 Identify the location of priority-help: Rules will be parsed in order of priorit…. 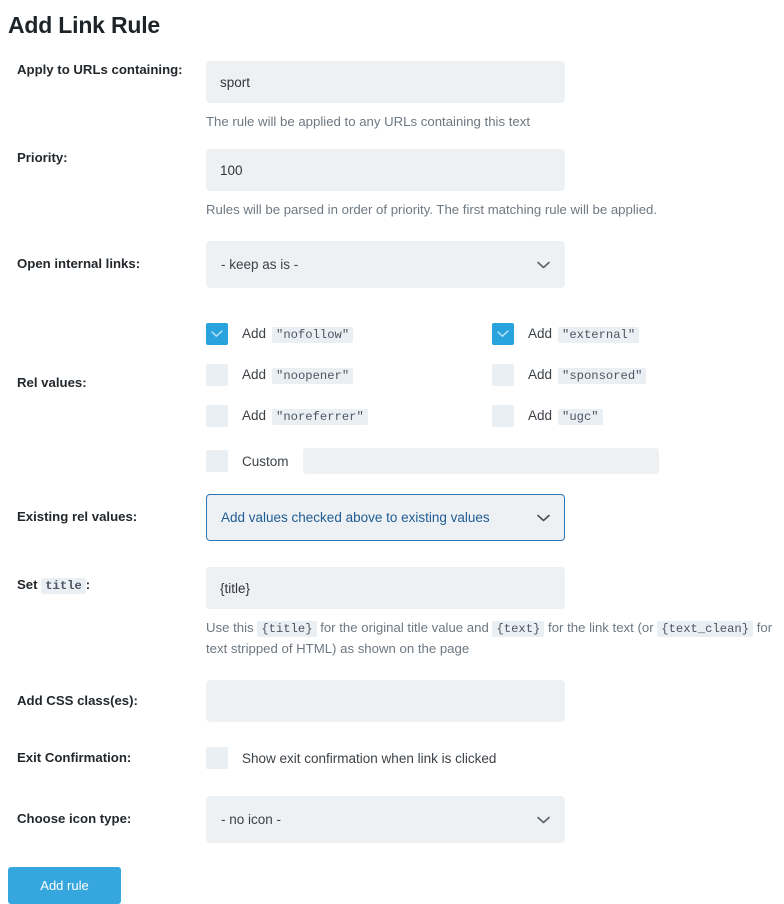
(432, 209).